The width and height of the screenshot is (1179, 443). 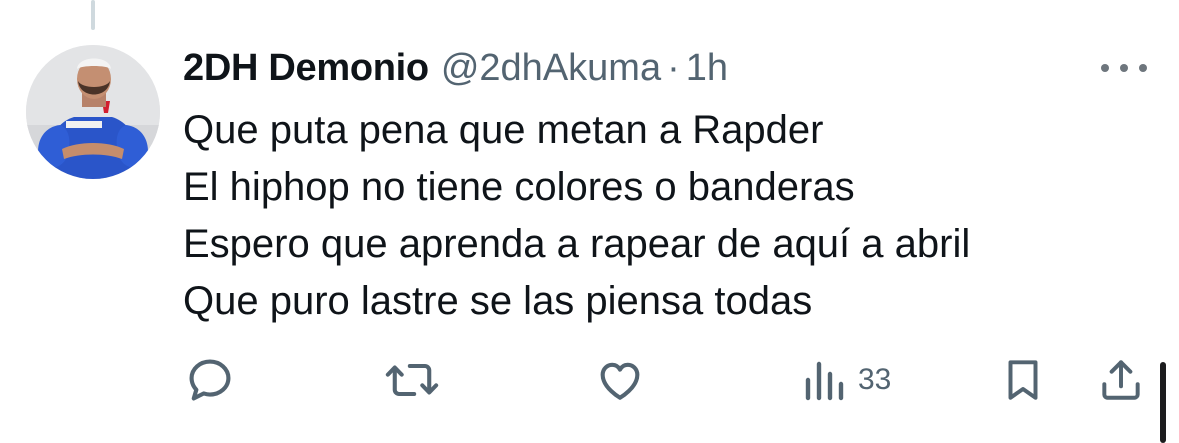 What do you see at coordinates (551, 68) in the screenshot?
I see `user-handle: @2dhAkuma` at bounding box center [551, 68].